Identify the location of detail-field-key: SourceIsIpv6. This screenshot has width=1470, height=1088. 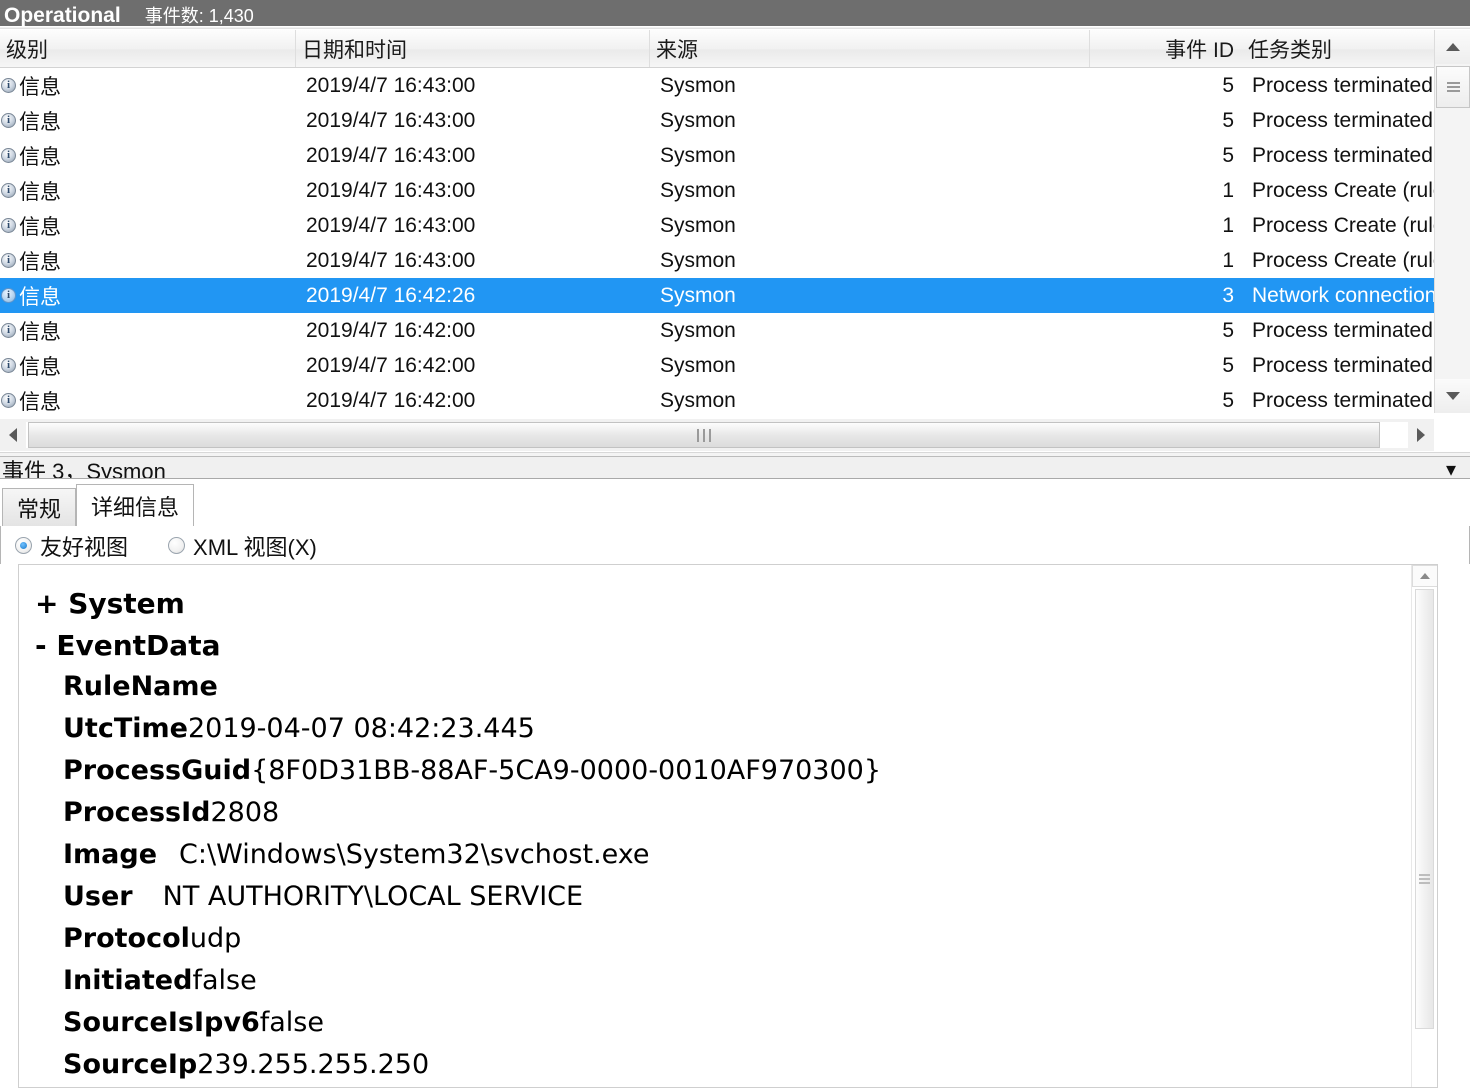
(161, 1022).